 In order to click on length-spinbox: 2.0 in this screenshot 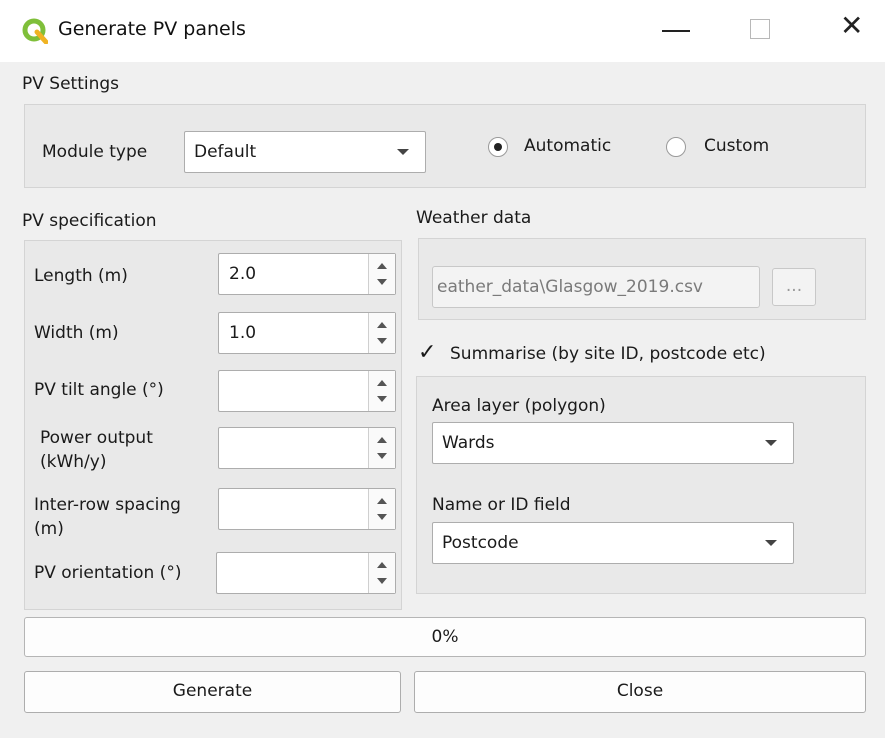, I will do `click(307, 274)`.